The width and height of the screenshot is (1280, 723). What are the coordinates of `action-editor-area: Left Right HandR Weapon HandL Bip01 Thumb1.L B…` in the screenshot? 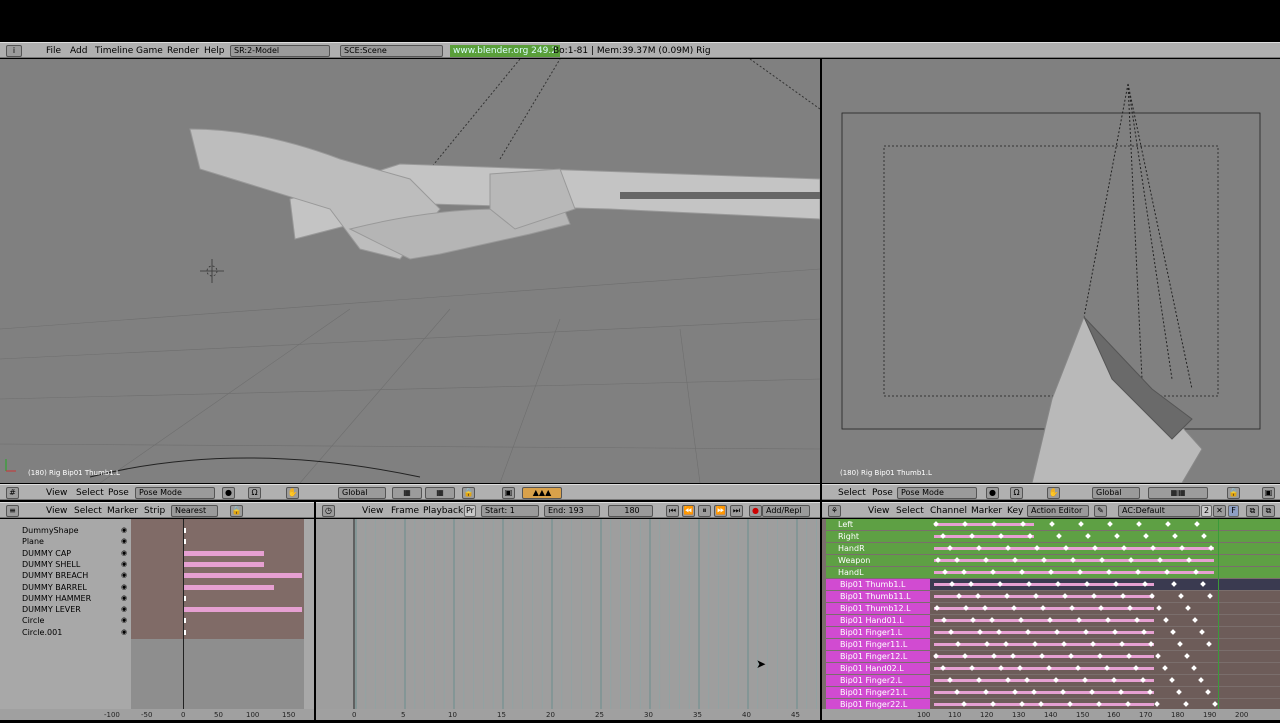 It's located at (1051, 619).